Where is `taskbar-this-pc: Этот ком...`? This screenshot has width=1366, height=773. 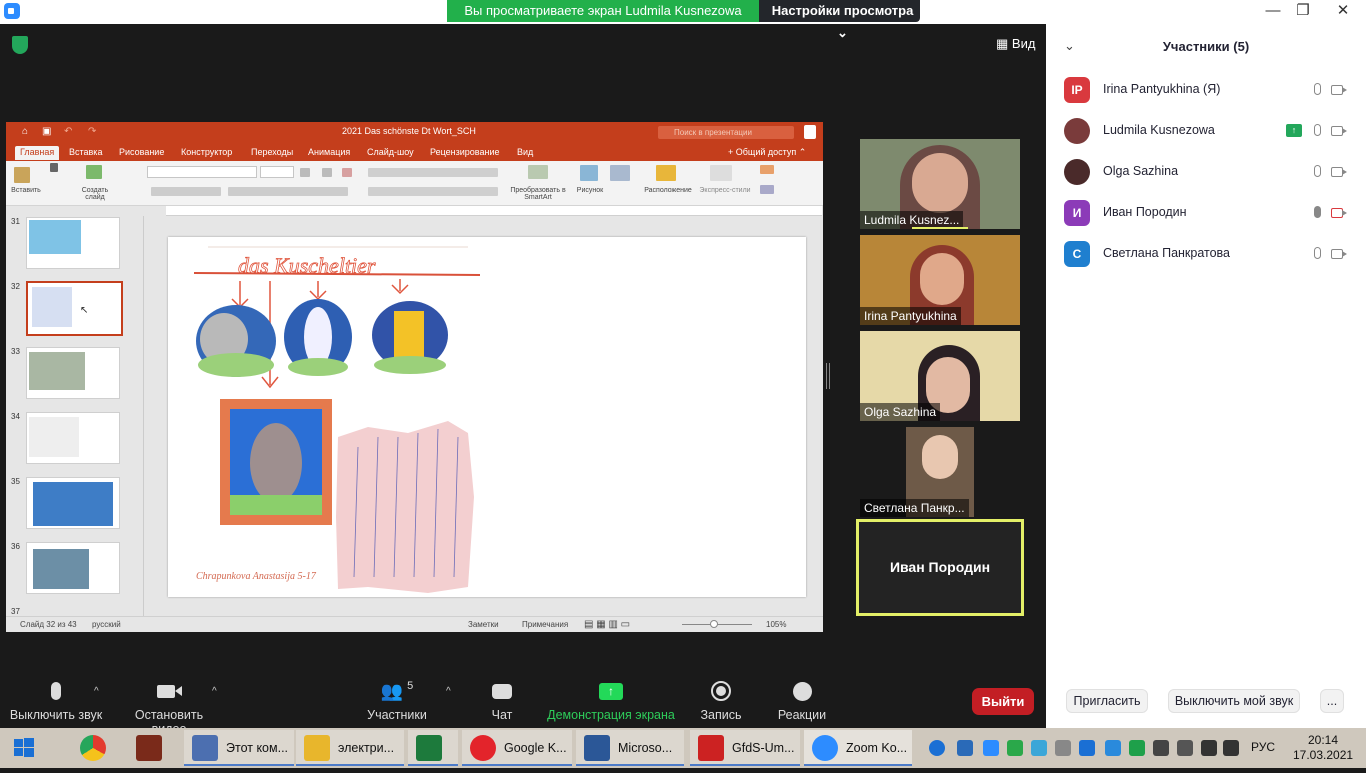
taskbar-this-pc: Этот ком... is located at coordinates (239, 748).